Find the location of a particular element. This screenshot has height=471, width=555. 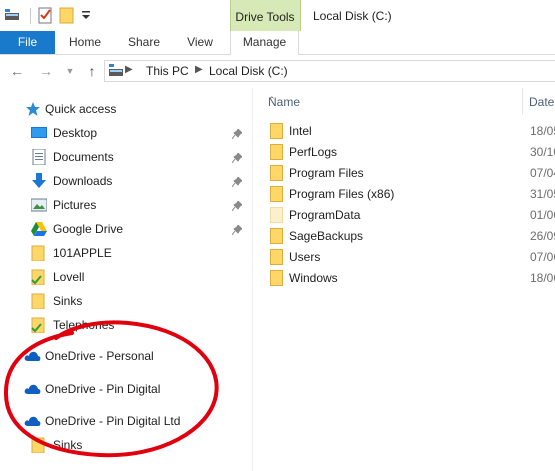

column-divider is located at coordinates (522, 101).